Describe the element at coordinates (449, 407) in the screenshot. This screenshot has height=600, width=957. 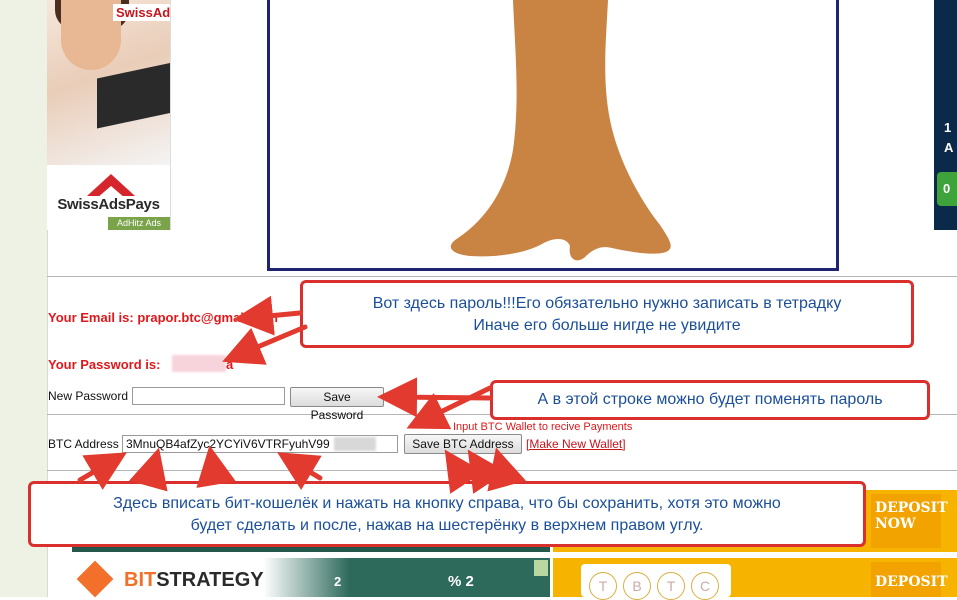
I see `arrow-to-btc-hint` at that location.